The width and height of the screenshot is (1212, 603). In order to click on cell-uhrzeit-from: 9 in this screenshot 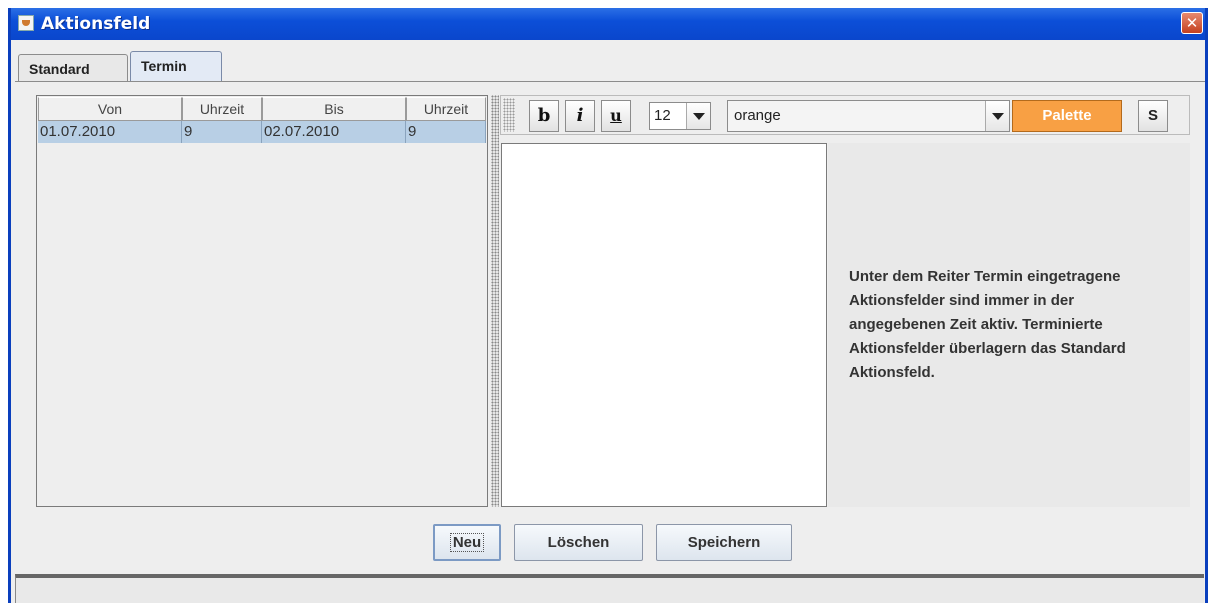, I will do `click(222, 132)`.